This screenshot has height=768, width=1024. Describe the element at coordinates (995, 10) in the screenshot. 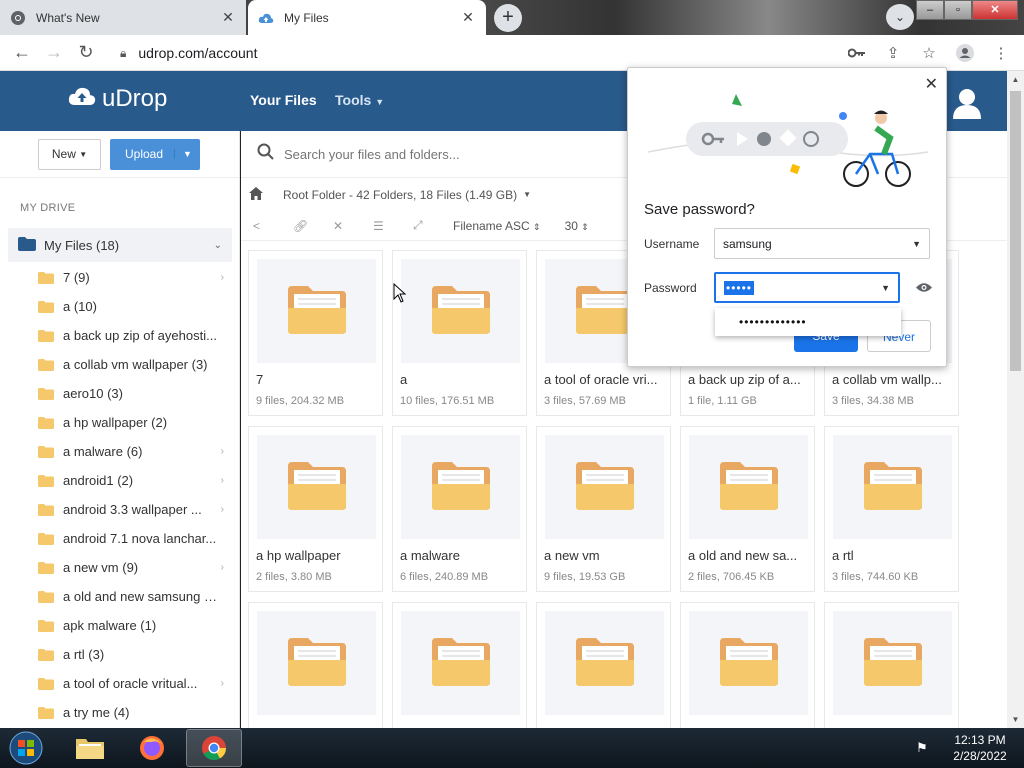

I see `window-close-button: ✕` at that location.